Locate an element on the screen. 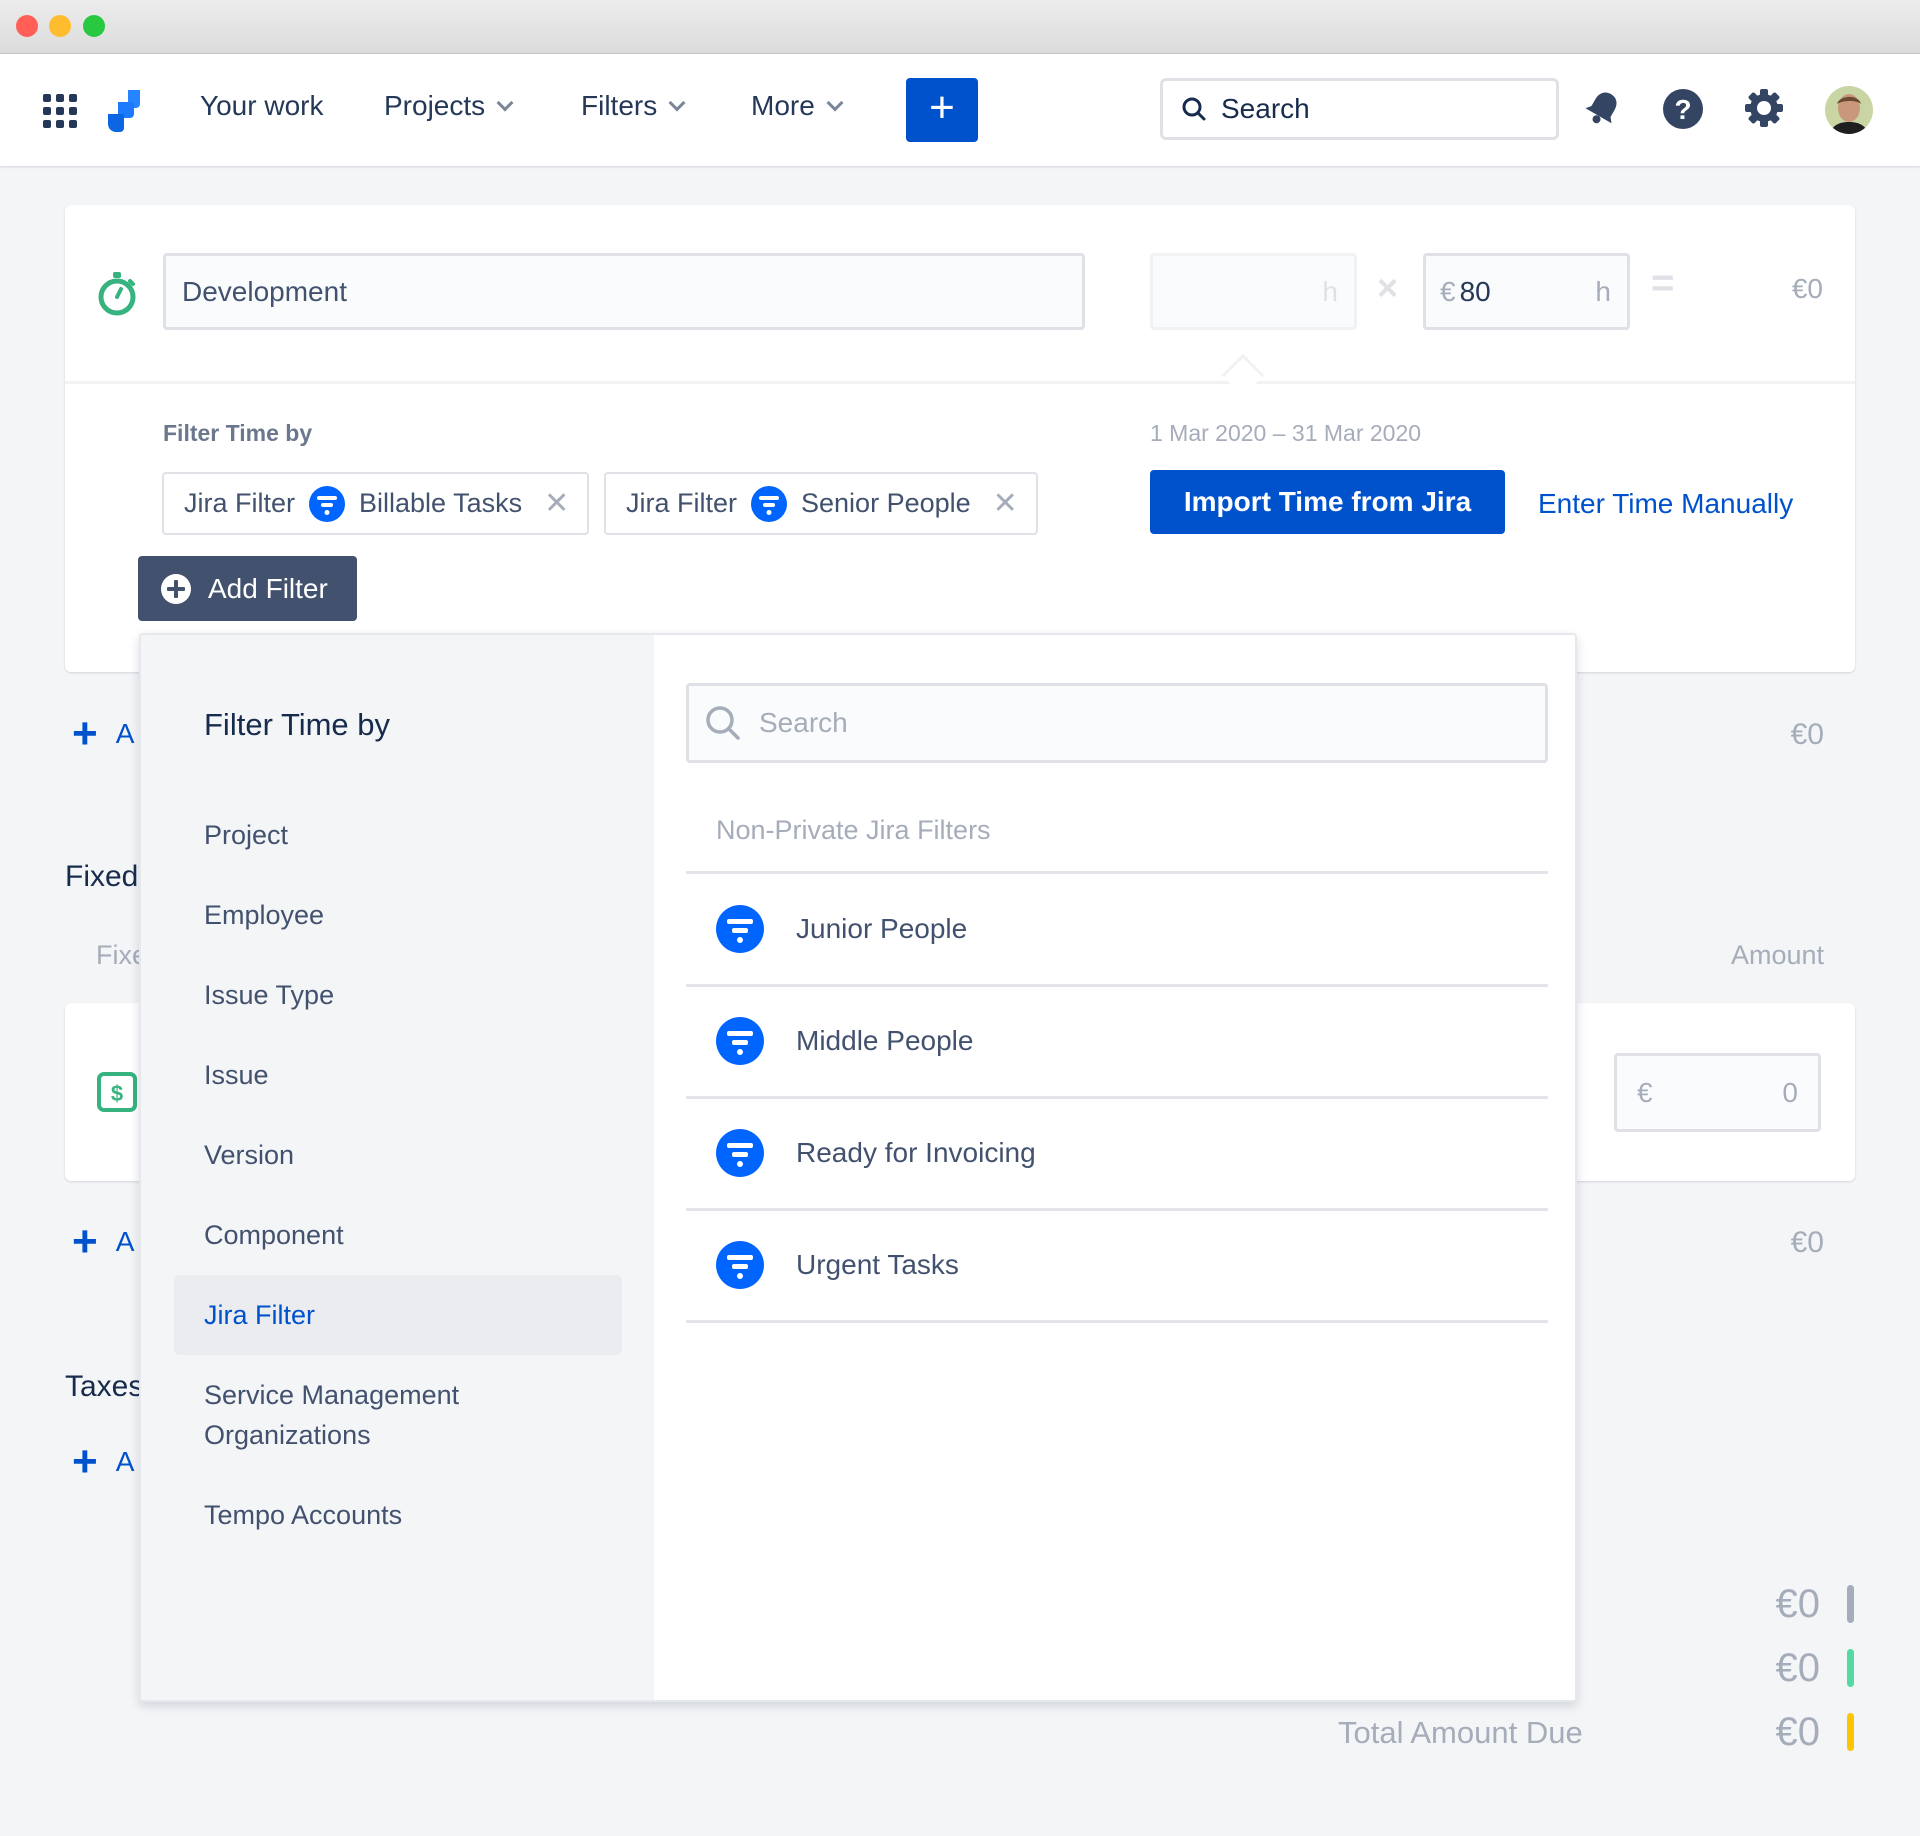  add-fixed-row-label: A is located at coordinates (125, 1241).